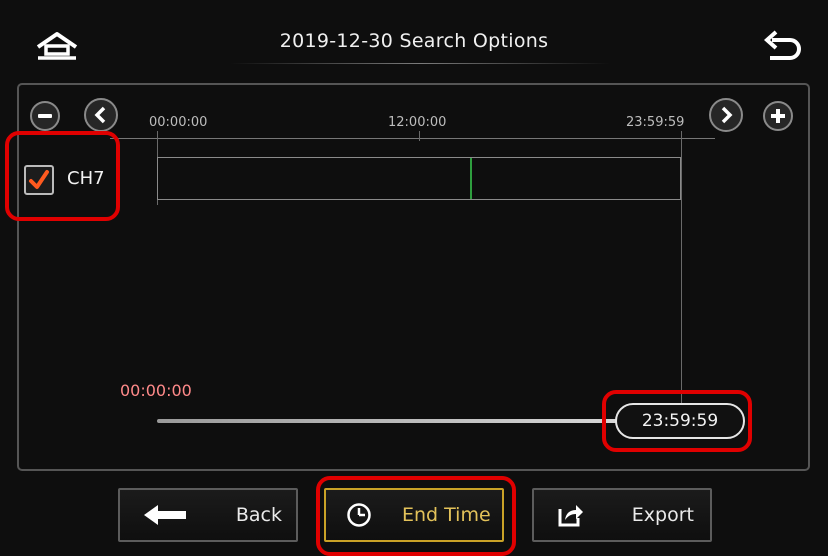  I want to click on undo-arrow-icon, so click(782, 47).